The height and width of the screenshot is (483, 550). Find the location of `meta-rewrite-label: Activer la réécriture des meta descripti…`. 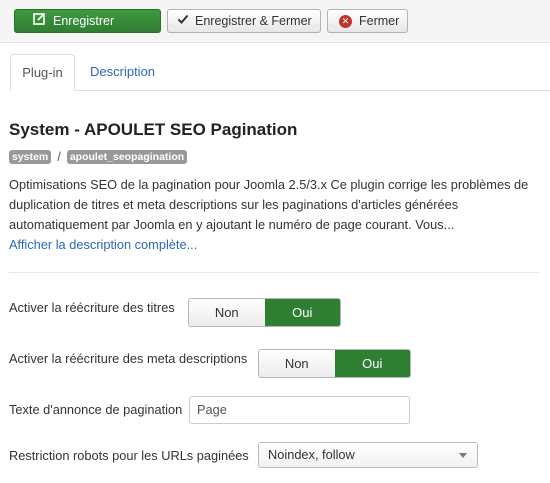

meta-rewrite-label: Activer la réécriture des meta descripti… is located at coordinates (128, 358).